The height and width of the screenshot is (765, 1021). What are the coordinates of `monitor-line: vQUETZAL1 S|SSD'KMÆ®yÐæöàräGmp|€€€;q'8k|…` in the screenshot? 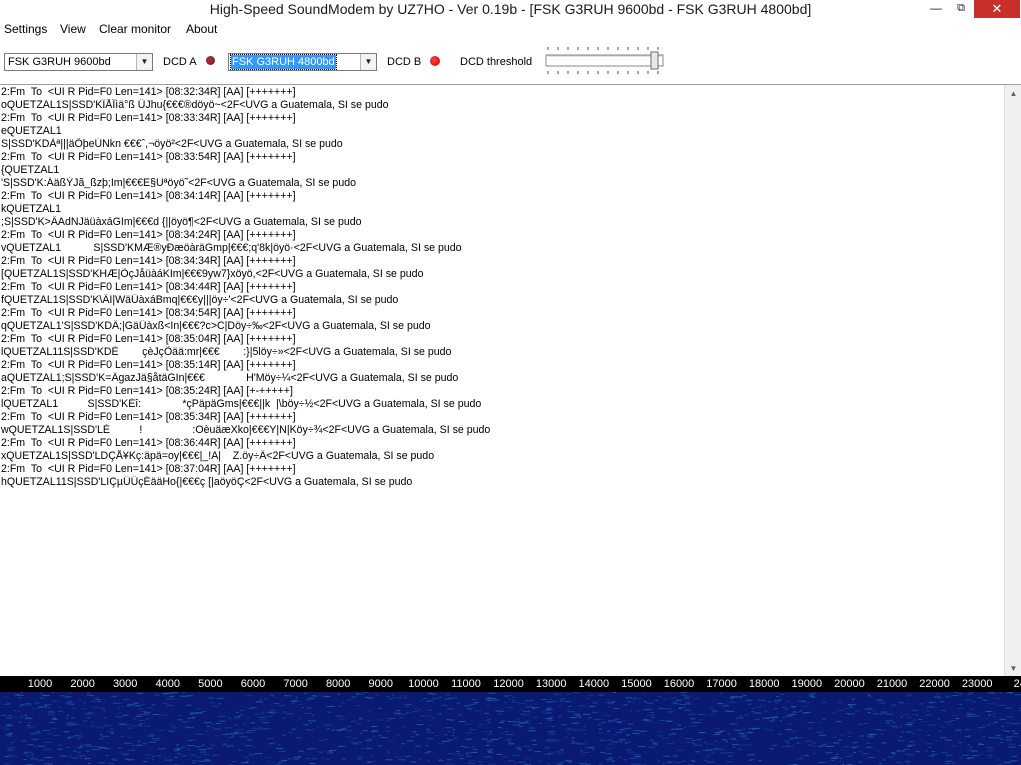 It's located at (231, 248).